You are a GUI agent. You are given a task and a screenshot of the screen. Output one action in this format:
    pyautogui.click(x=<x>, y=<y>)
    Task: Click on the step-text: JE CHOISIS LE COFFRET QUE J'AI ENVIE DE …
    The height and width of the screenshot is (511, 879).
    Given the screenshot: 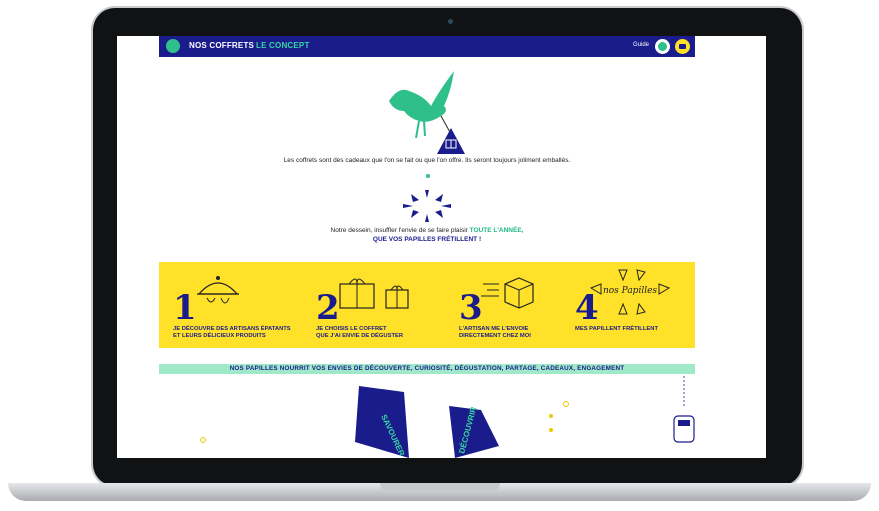 What is the action you would take?
    pyautogui.click(x=359, y=333)
    